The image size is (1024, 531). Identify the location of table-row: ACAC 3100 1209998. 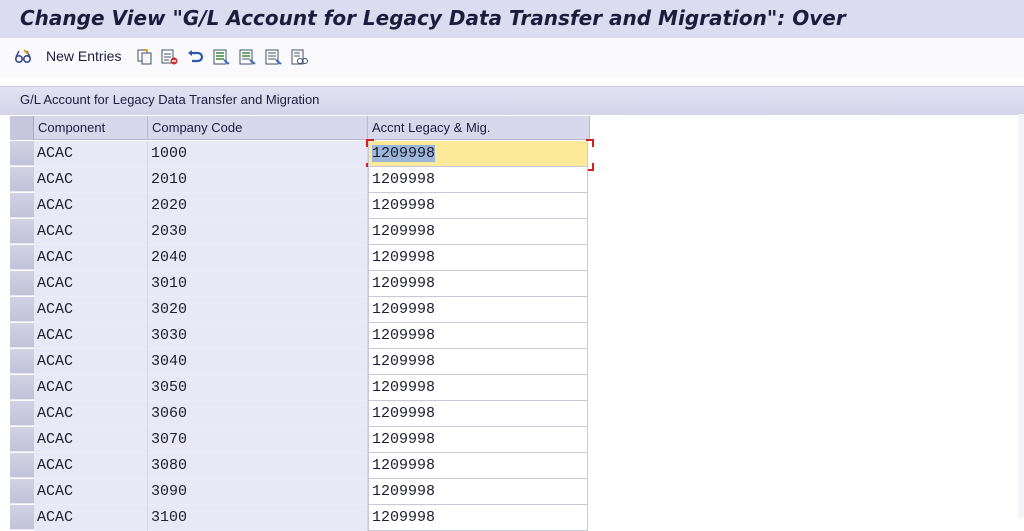
(300, 518).